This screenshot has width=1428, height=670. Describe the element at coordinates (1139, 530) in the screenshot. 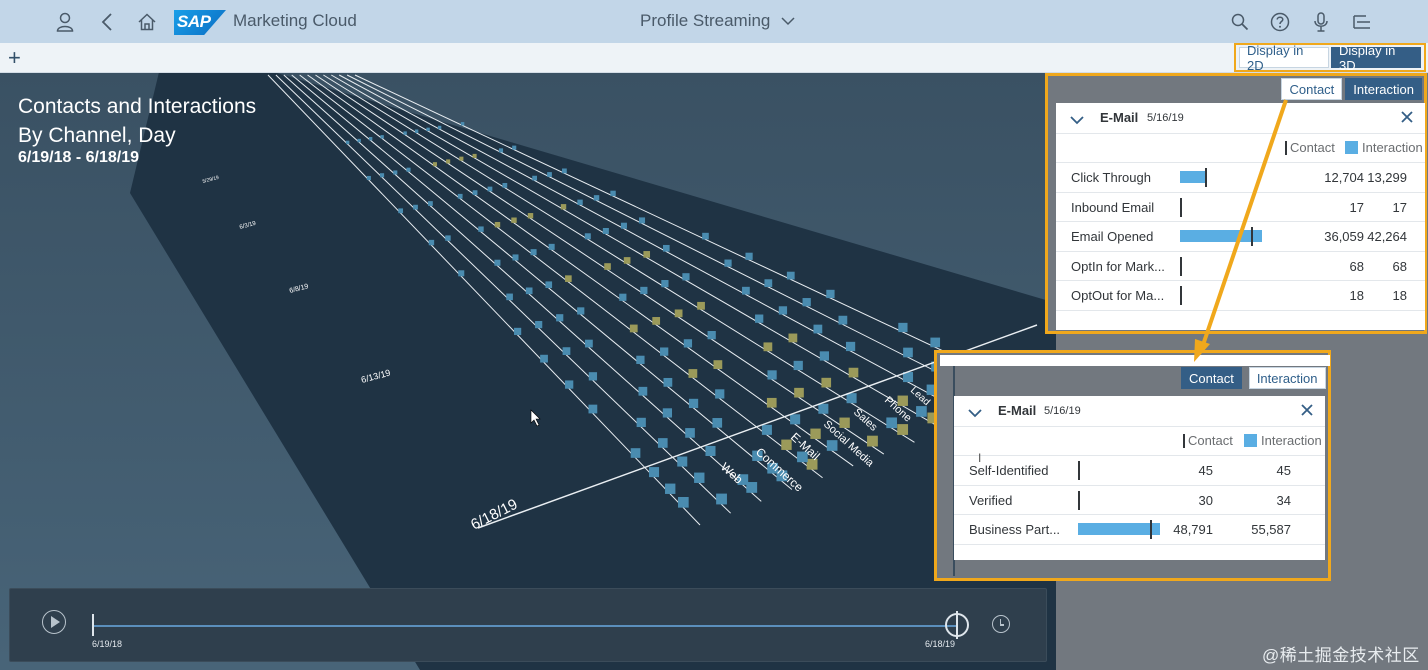

I see `table-row: Business Part... 48,791 55,587` at that location.